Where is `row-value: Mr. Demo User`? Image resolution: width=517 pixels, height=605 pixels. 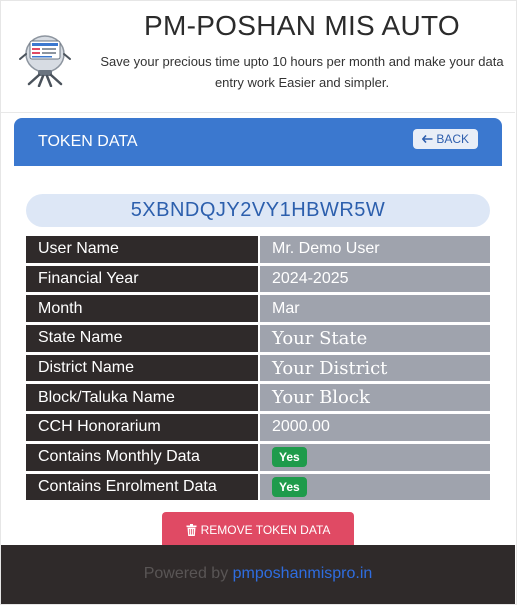
row-value: Mr. Demo User is located at coordinates (374, 249).